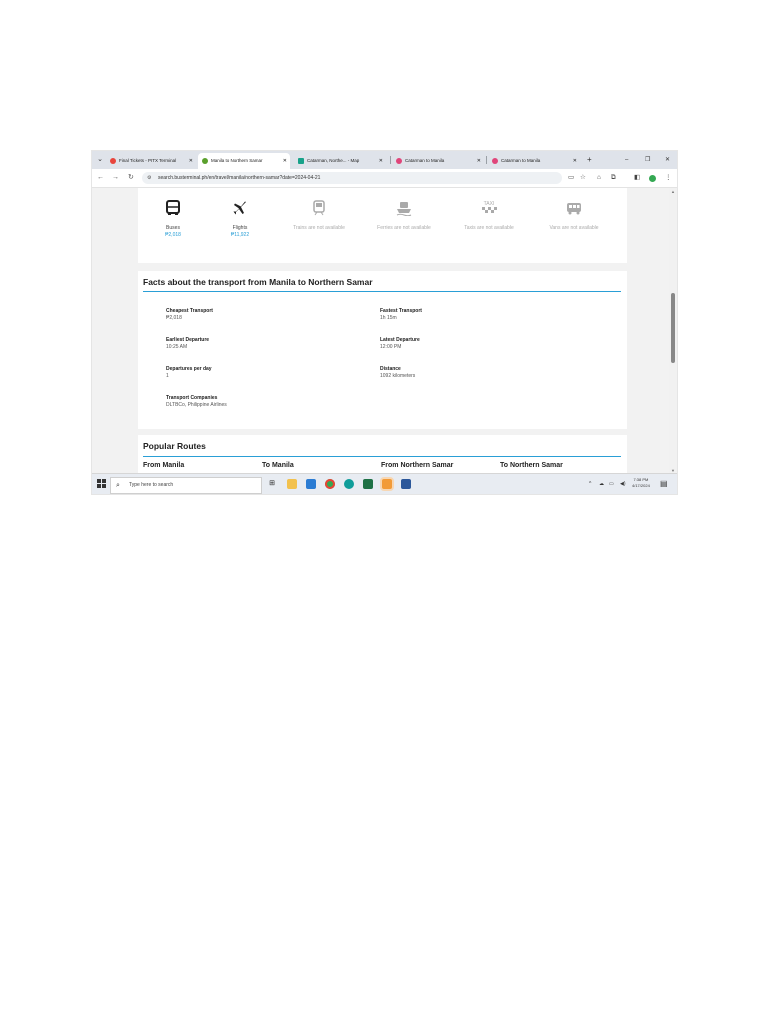 Image resolution: width=768 pixels, height=1024 pixels. What do you see at coordinates (349, 484) in the screenshot?
I see `edge-icon` at bounding box center [349, 484].